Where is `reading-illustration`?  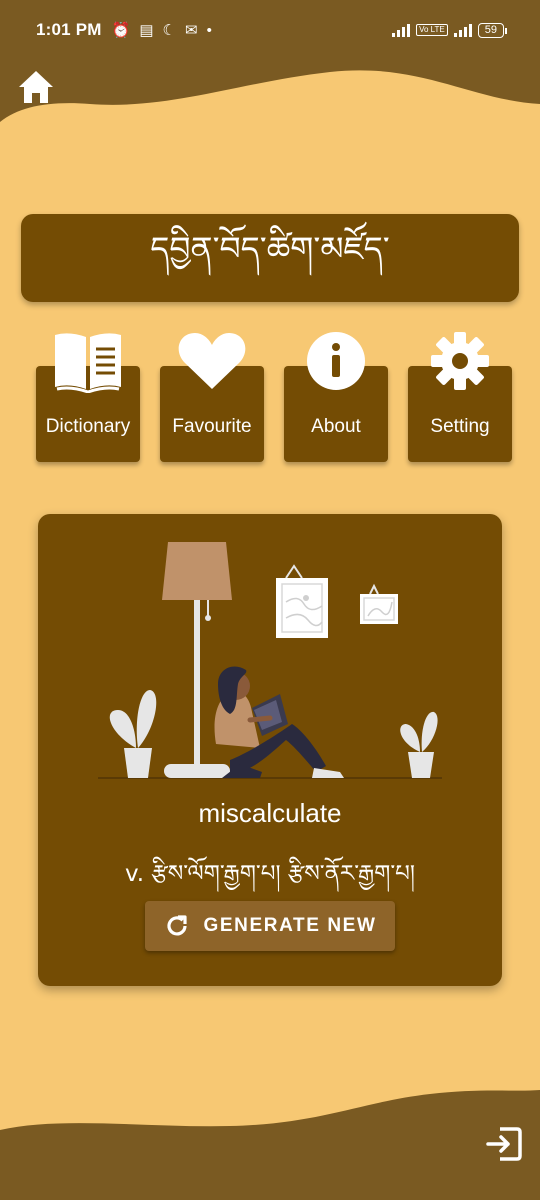 reading-illustration is located at coordinates (270, 660).